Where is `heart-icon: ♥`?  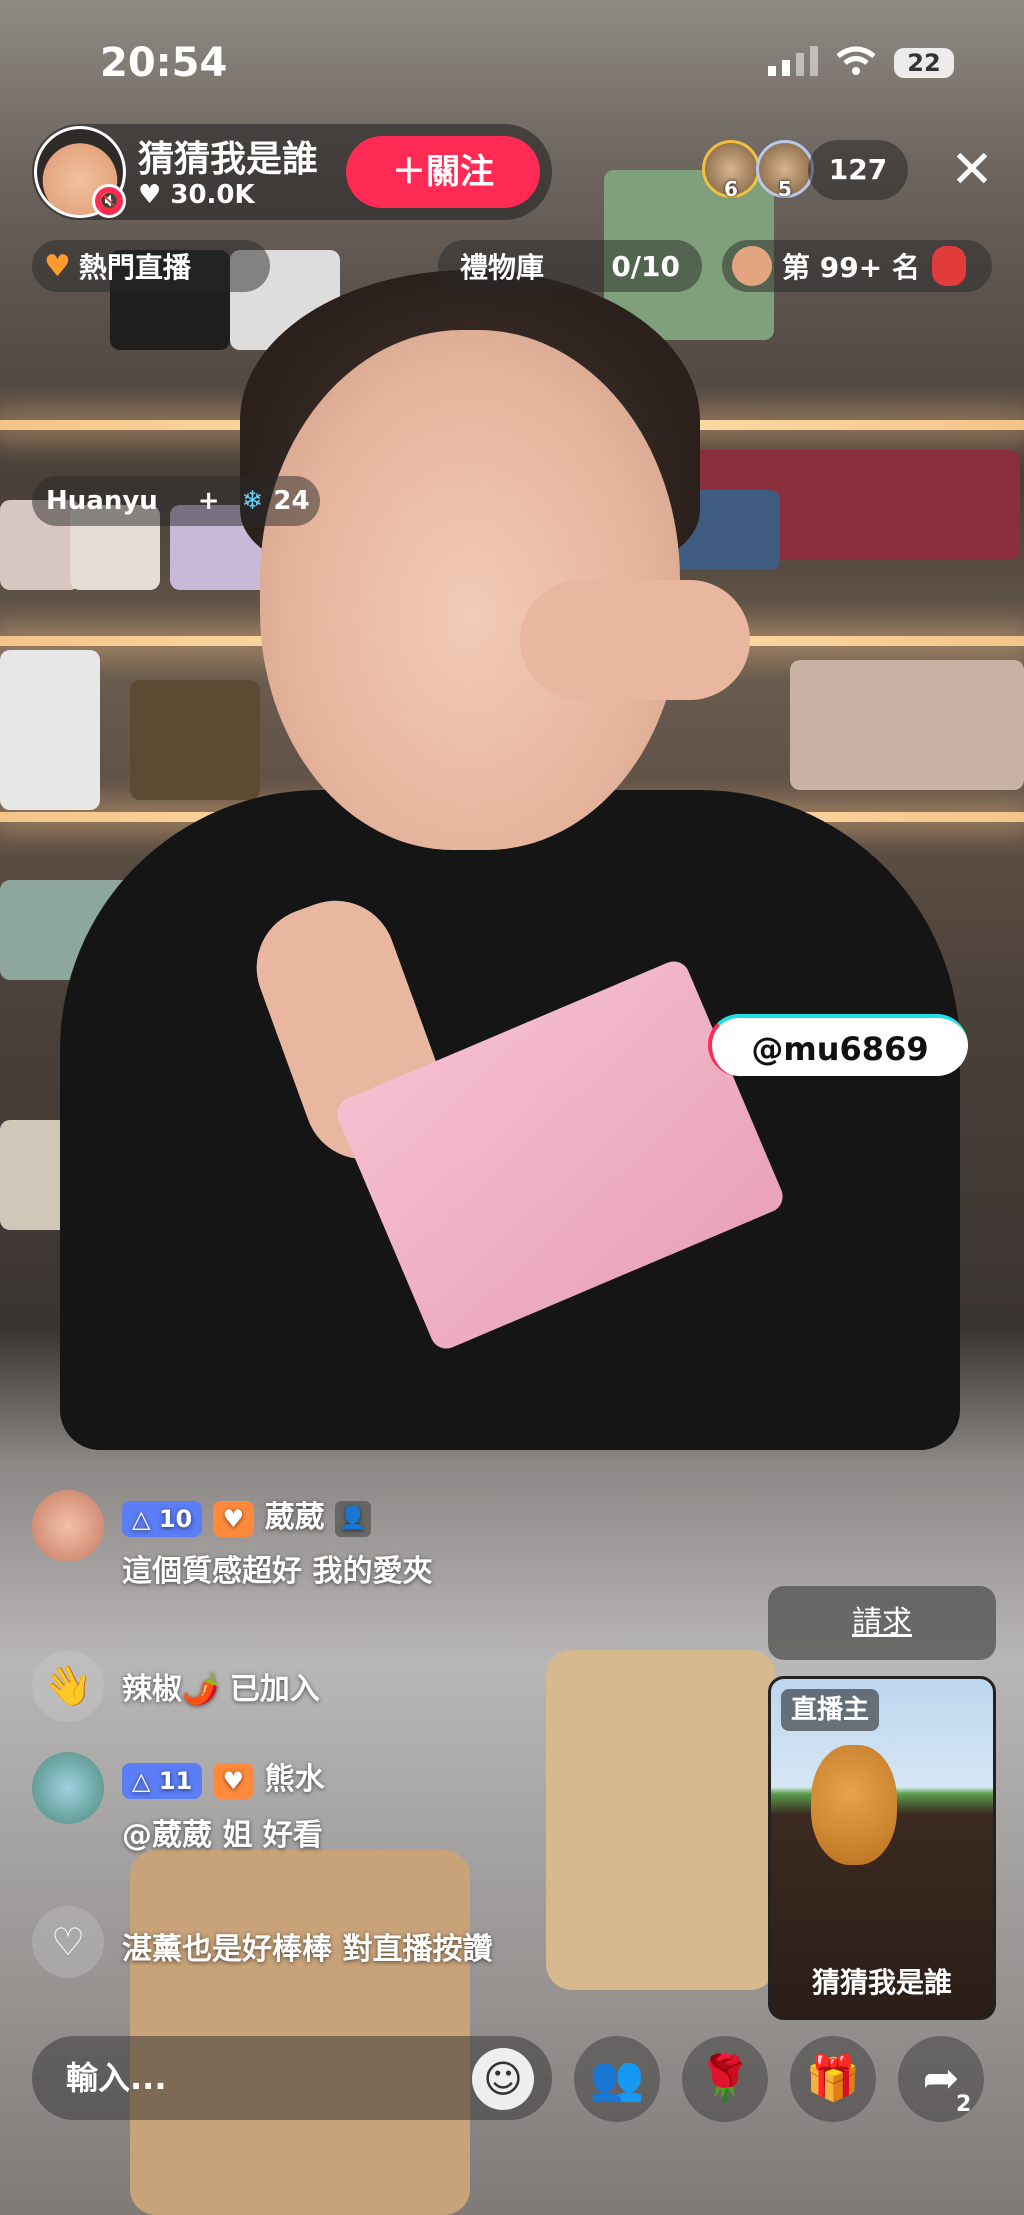
heart-icon: ♥ is located at coordinates (150, 195).